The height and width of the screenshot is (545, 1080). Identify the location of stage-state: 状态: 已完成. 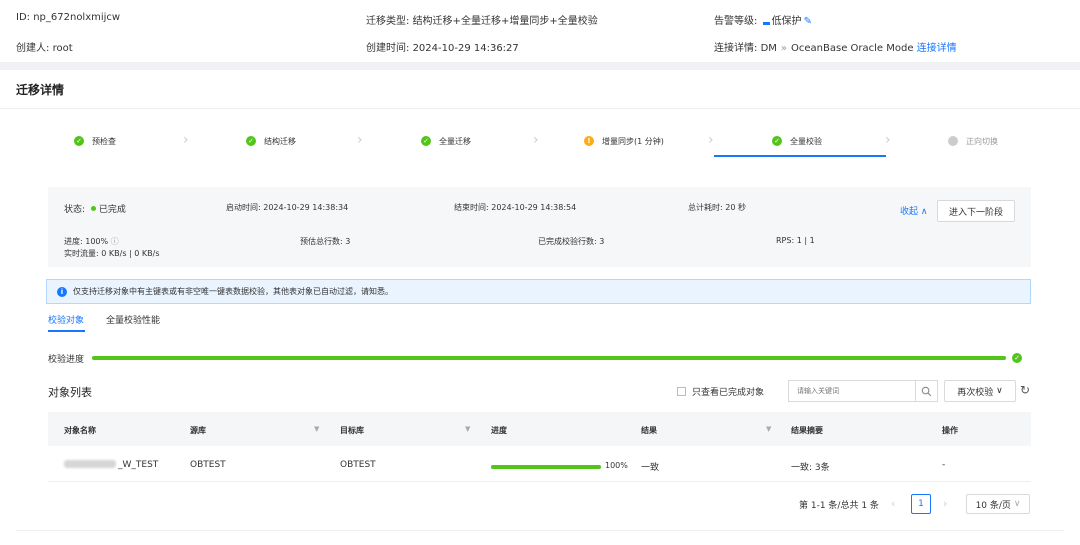
(95, 208).